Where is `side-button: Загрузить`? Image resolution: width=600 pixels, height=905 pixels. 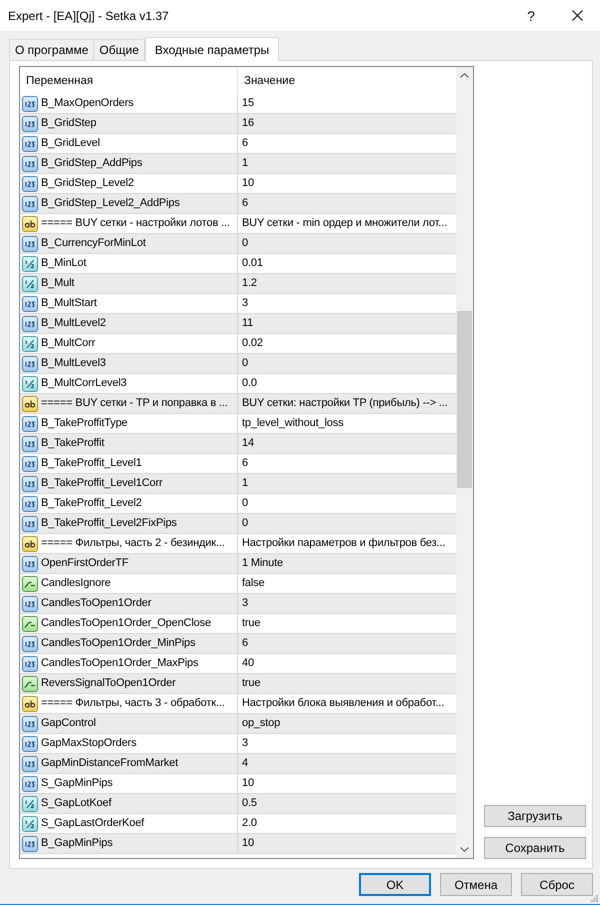
side-button: Загрузить is located at coordinates (535, 816).